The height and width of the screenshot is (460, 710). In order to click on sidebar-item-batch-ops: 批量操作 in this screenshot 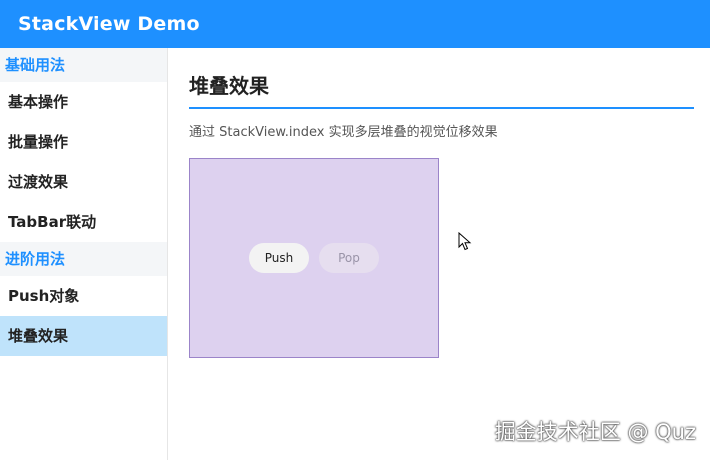, I will do `click(83, 142)`.